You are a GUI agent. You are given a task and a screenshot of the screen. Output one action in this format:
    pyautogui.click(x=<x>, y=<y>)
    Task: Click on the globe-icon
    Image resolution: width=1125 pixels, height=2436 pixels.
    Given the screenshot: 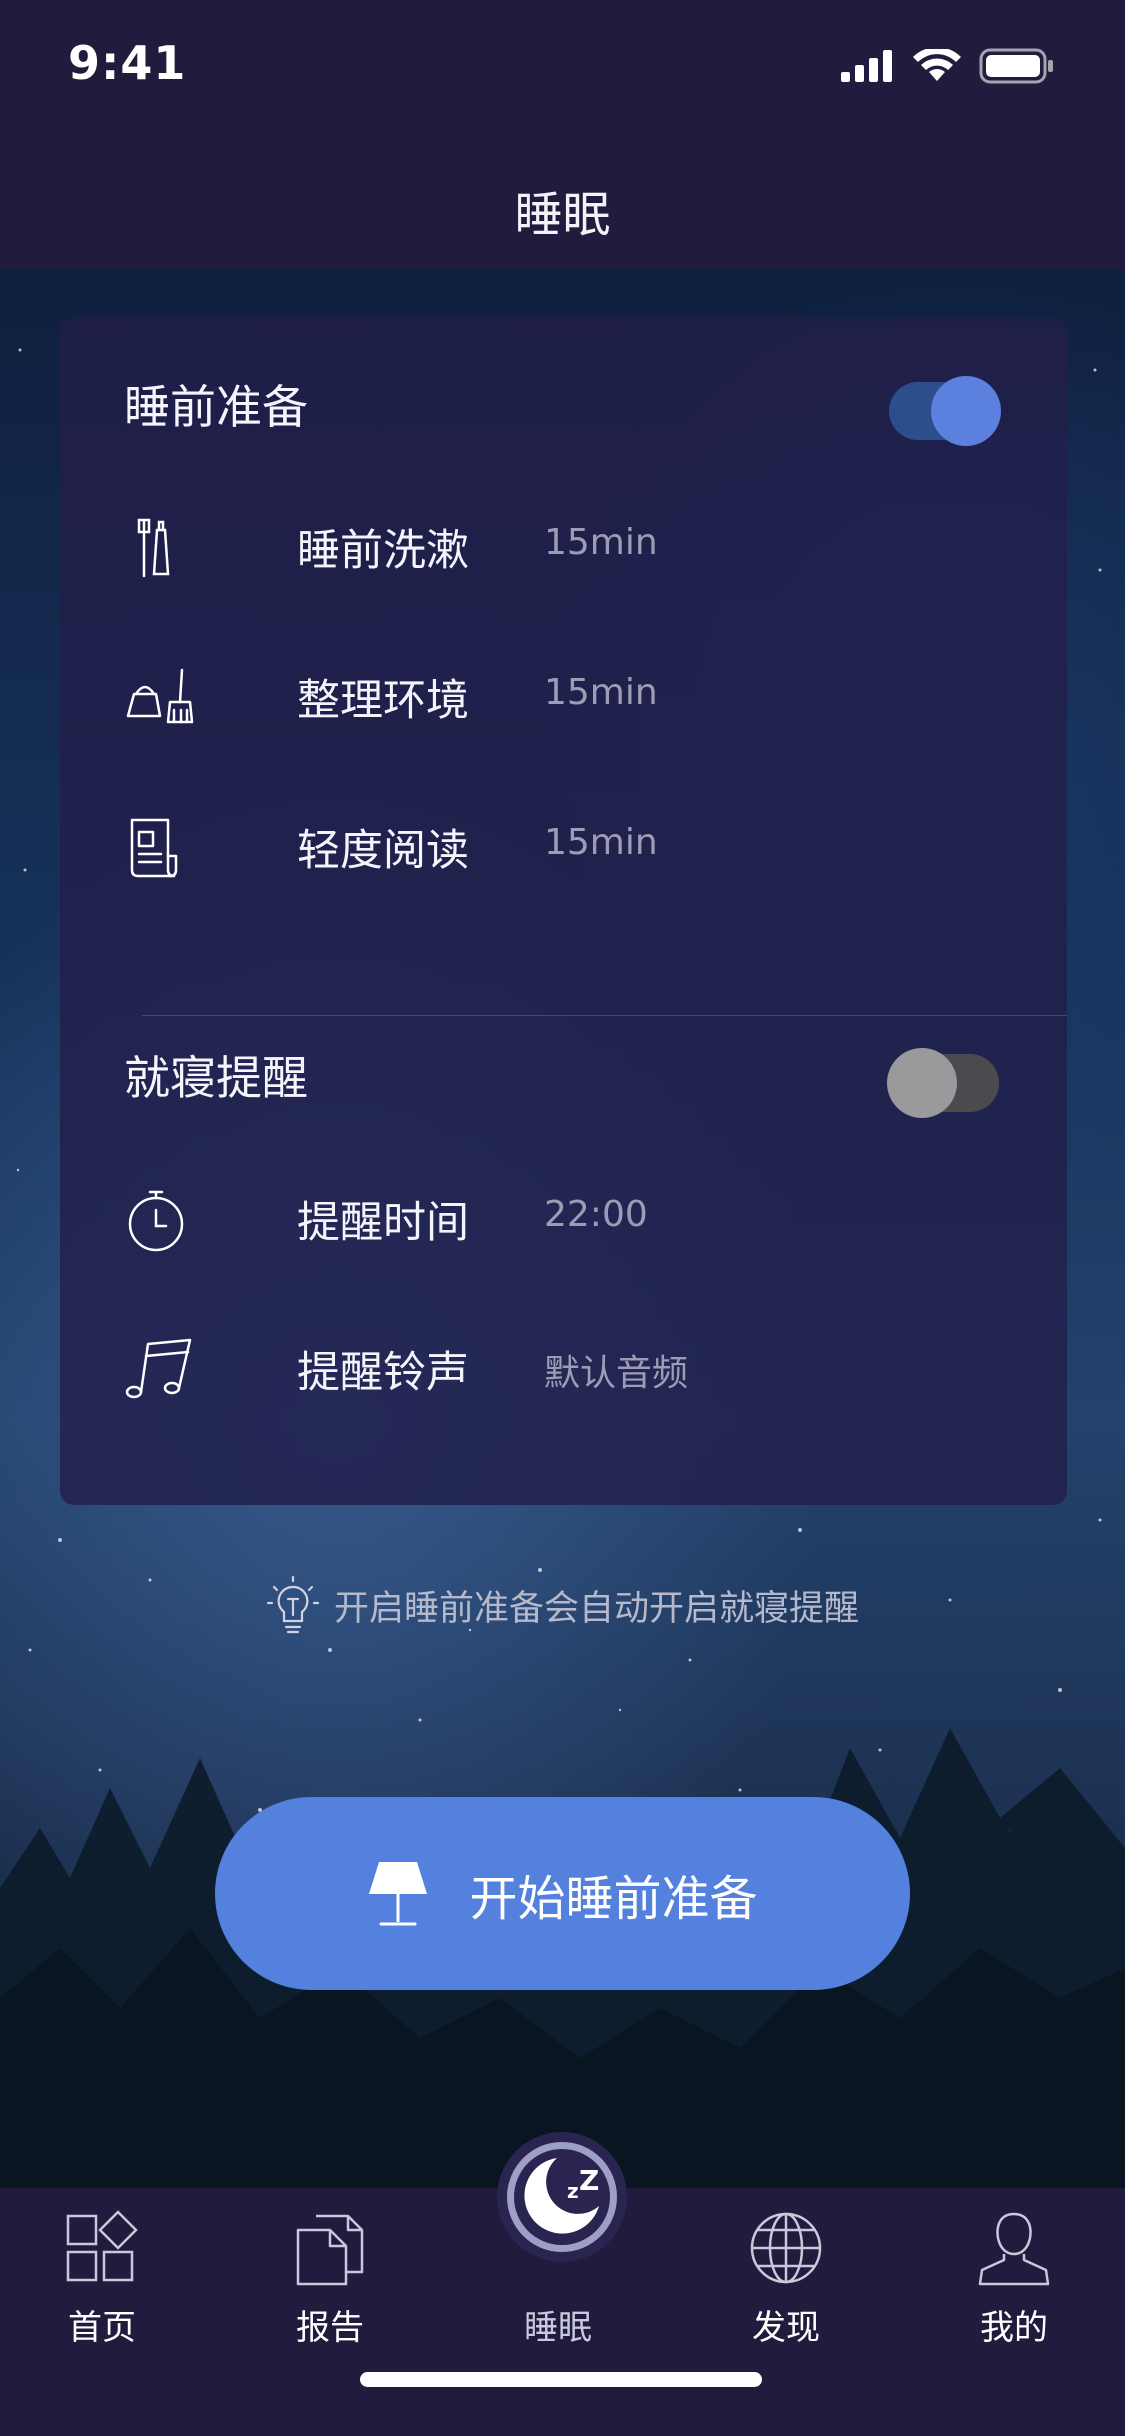 What is the action you would take?
    pyautogui.click(x=786, y=2248)
    